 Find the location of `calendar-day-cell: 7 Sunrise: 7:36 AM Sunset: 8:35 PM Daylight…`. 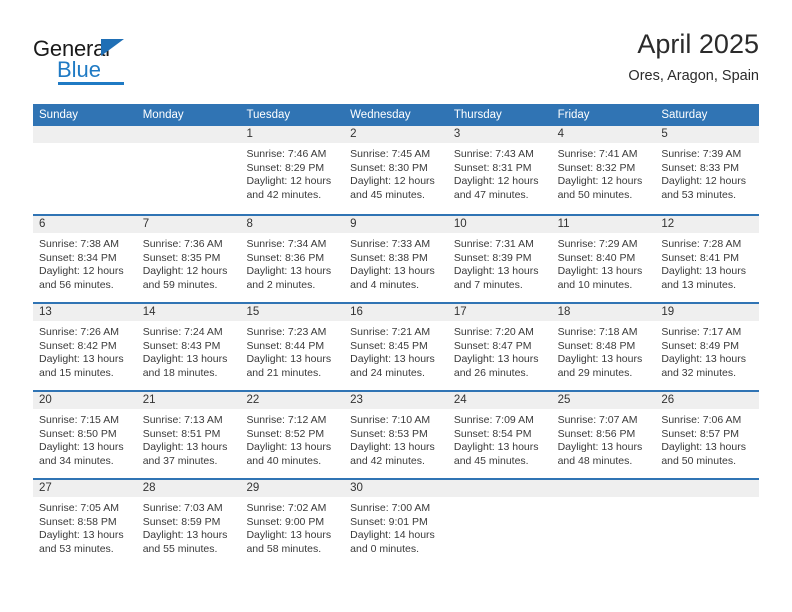

calendar-day-cell: 7 Sunrise: 7:36 AM Sunset: 8:35 PM Daylight… is located at coordinates (188, 259).